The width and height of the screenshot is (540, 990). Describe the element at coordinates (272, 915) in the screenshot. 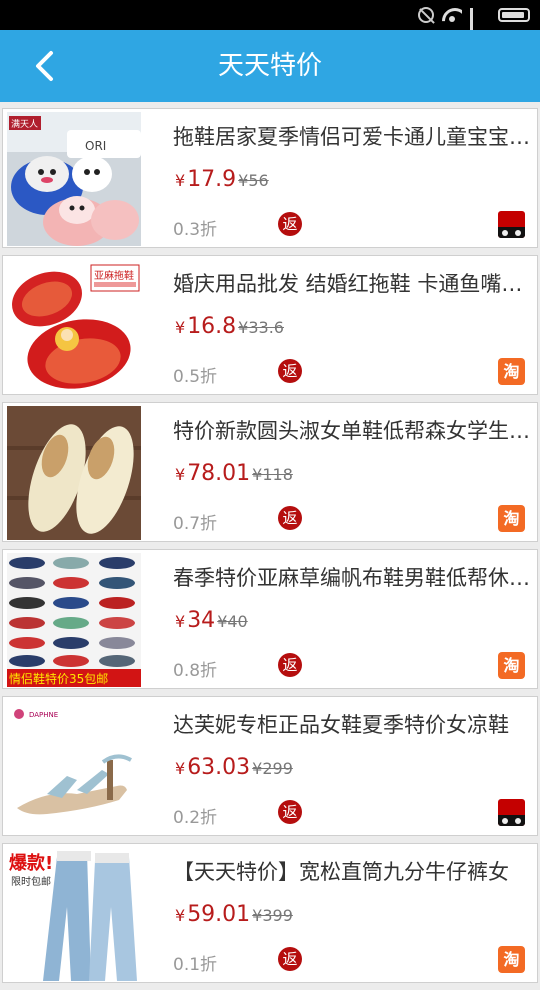

I see `original-price: ¥399` at that location.